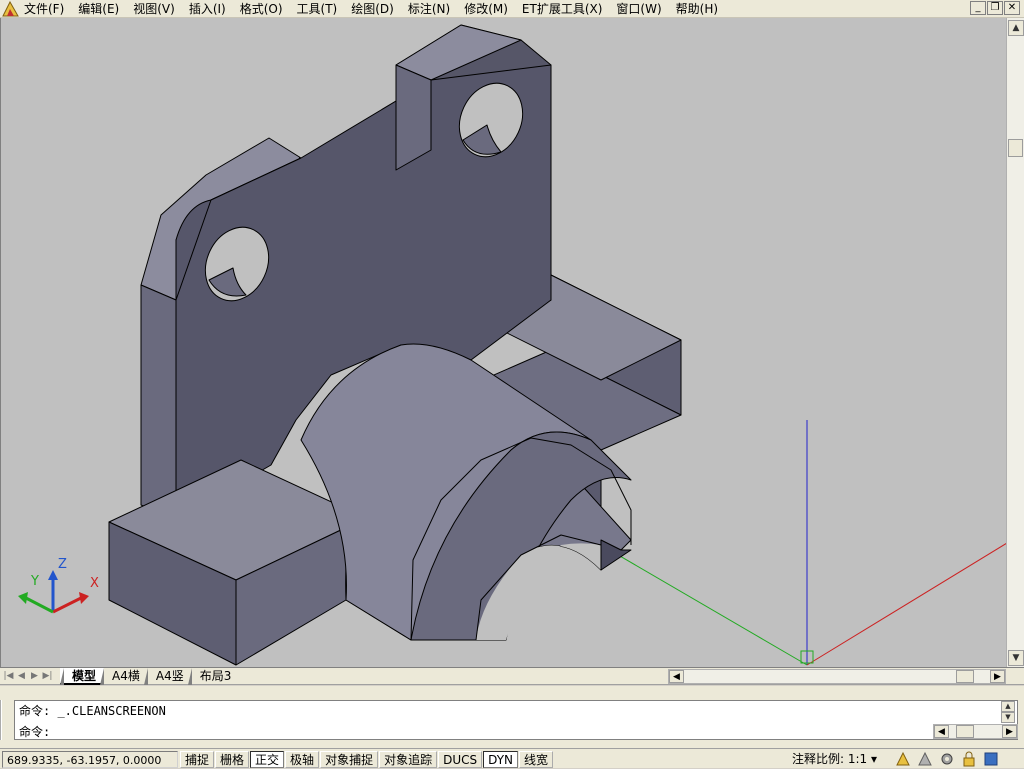 This screenshot has height=769, width=1024. I want to click on workspace-gear-icon, so click(947, 759).